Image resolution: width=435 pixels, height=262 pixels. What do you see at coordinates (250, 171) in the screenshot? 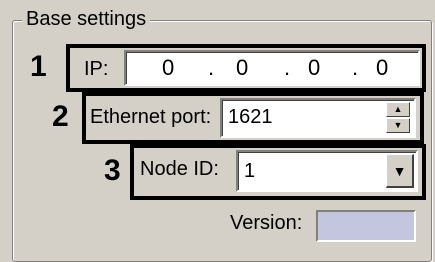
I see `node-id-value: 1` at bounding box center [250, 171].